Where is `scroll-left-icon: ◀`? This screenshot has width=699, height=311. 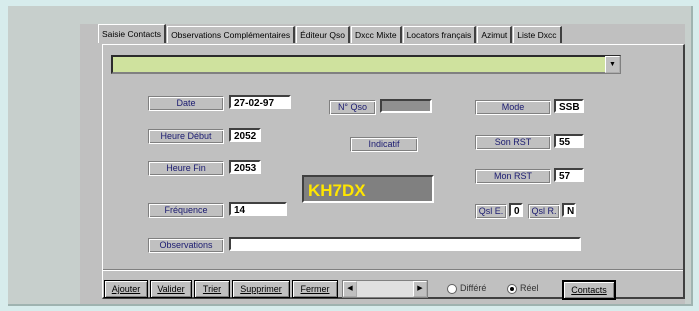
scroll-left-icon: ◀ is located at coordinates (350, 289).